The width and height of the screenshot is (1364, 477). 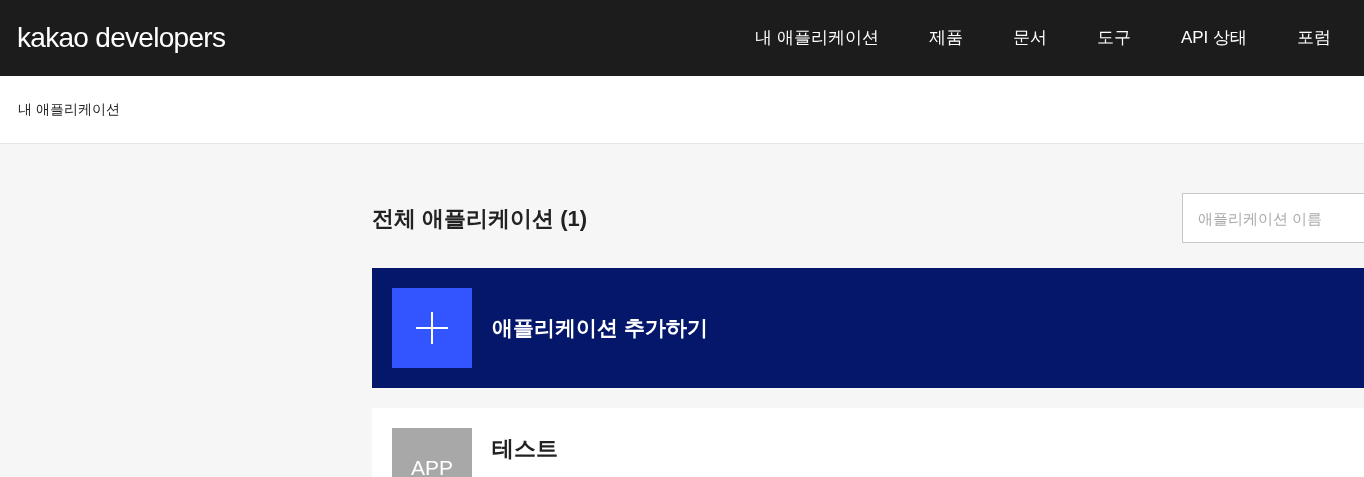 I want to click on app-thumbnail: APP, so click(x=432, y=452).